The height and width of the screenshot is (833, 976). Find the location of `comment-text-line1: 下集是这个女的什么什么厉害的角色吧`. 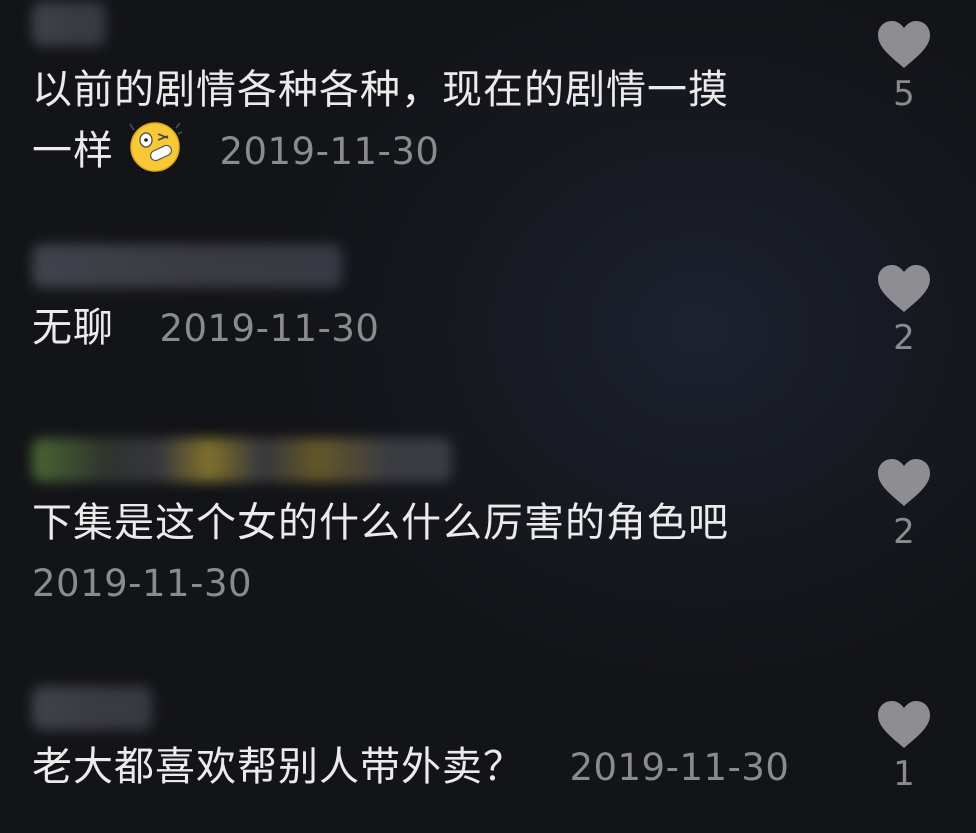

comment-text-line1: 下集是这个女的什么什么厉害的角色吧 is located at coordinates (380, 523).